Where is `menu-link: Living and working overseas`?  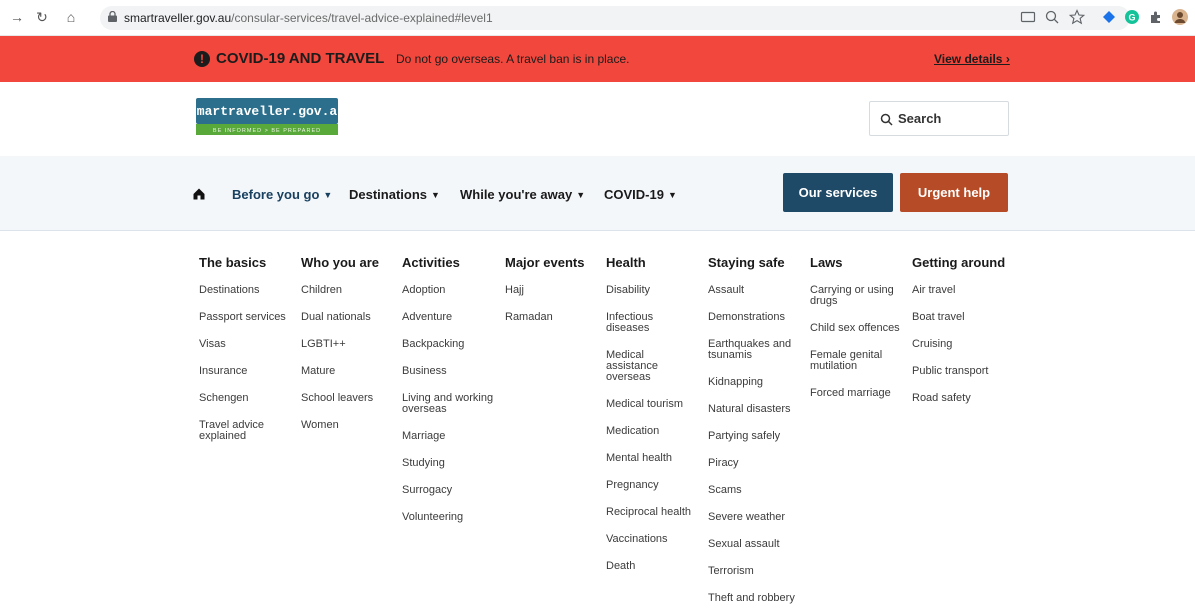 menu-link: Living and working overseas is located at coordinates (448, 404).